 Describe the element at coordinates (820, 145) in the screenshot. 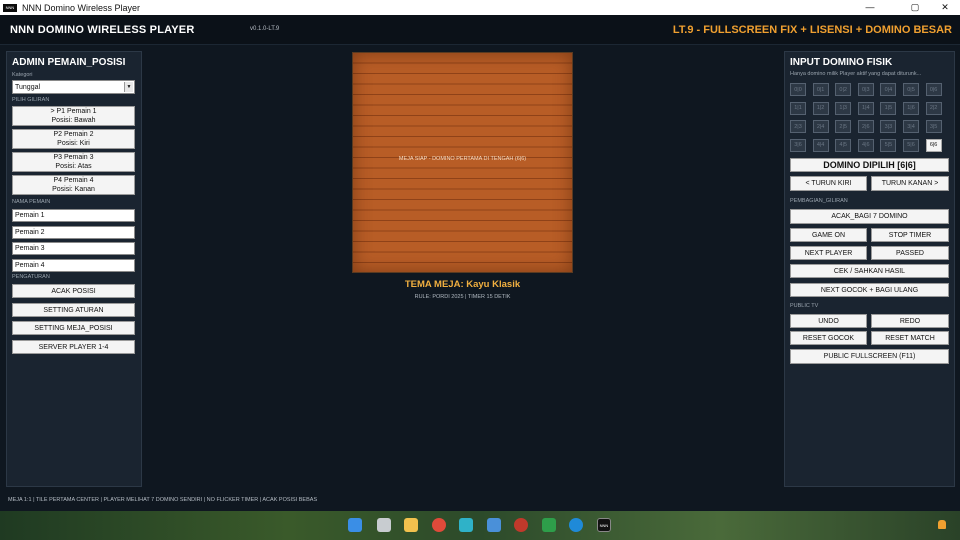

I see `domino-tile: 4|4` at that location.